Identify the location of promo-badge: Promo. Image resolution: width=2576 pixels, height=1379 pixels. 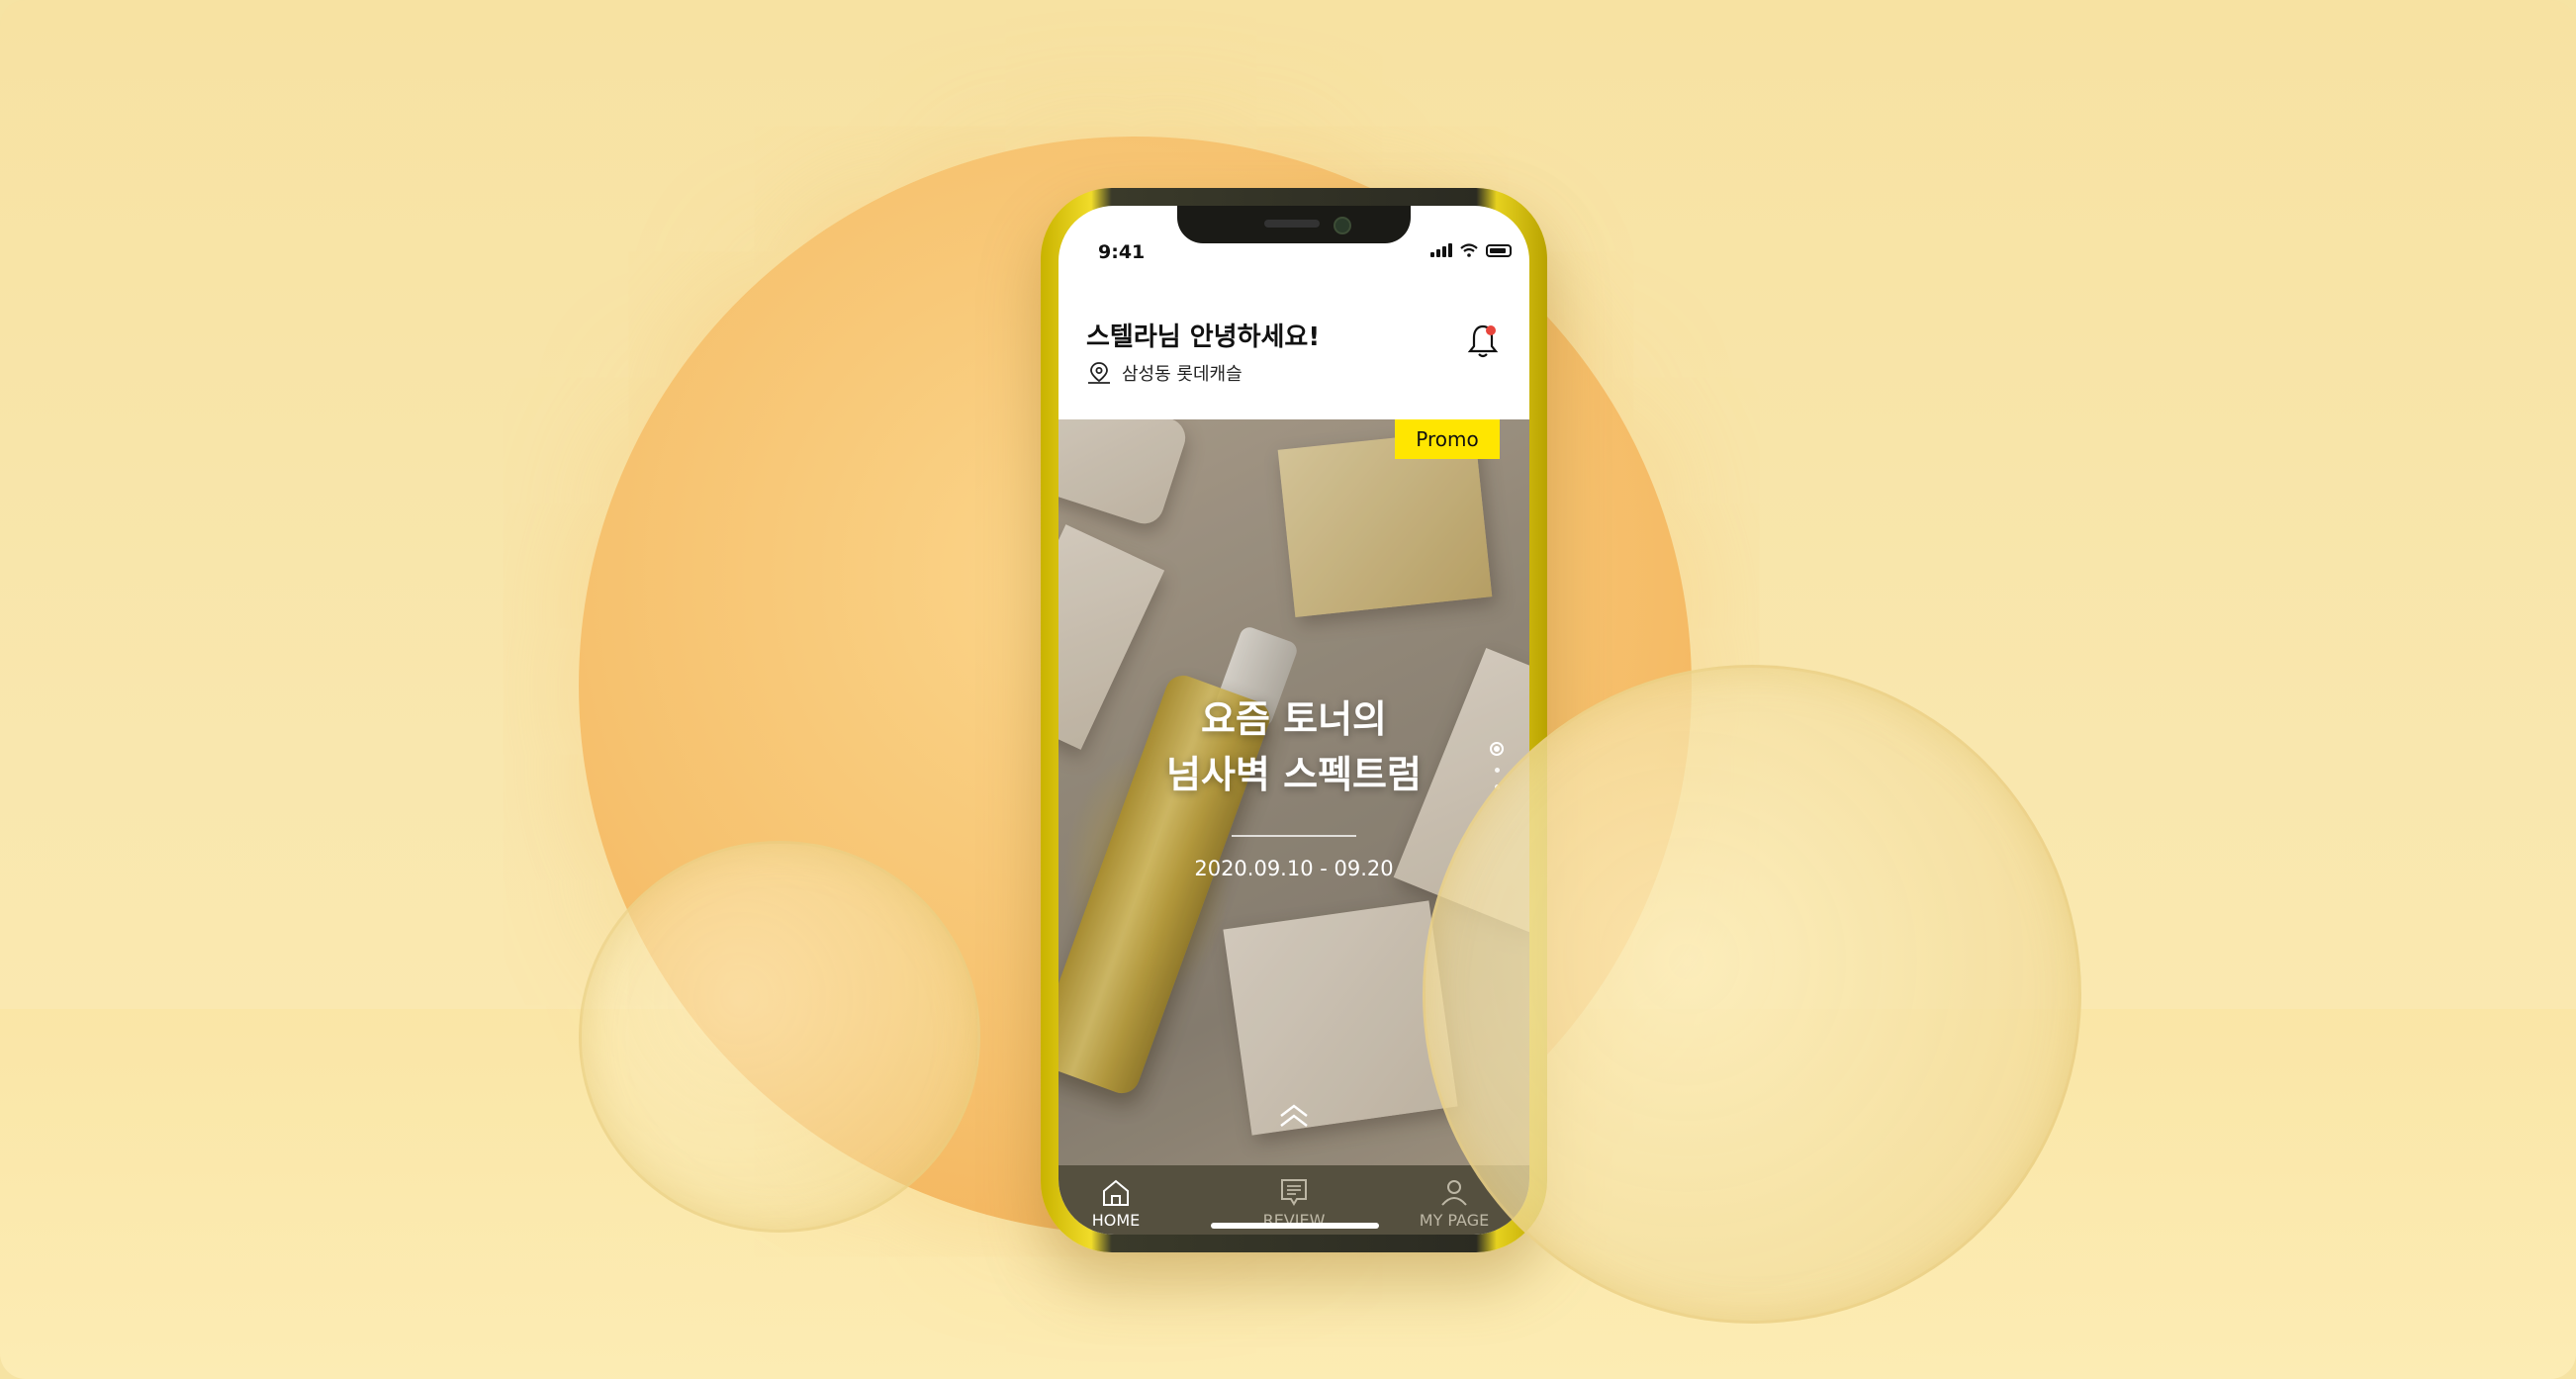
(1447, 439).